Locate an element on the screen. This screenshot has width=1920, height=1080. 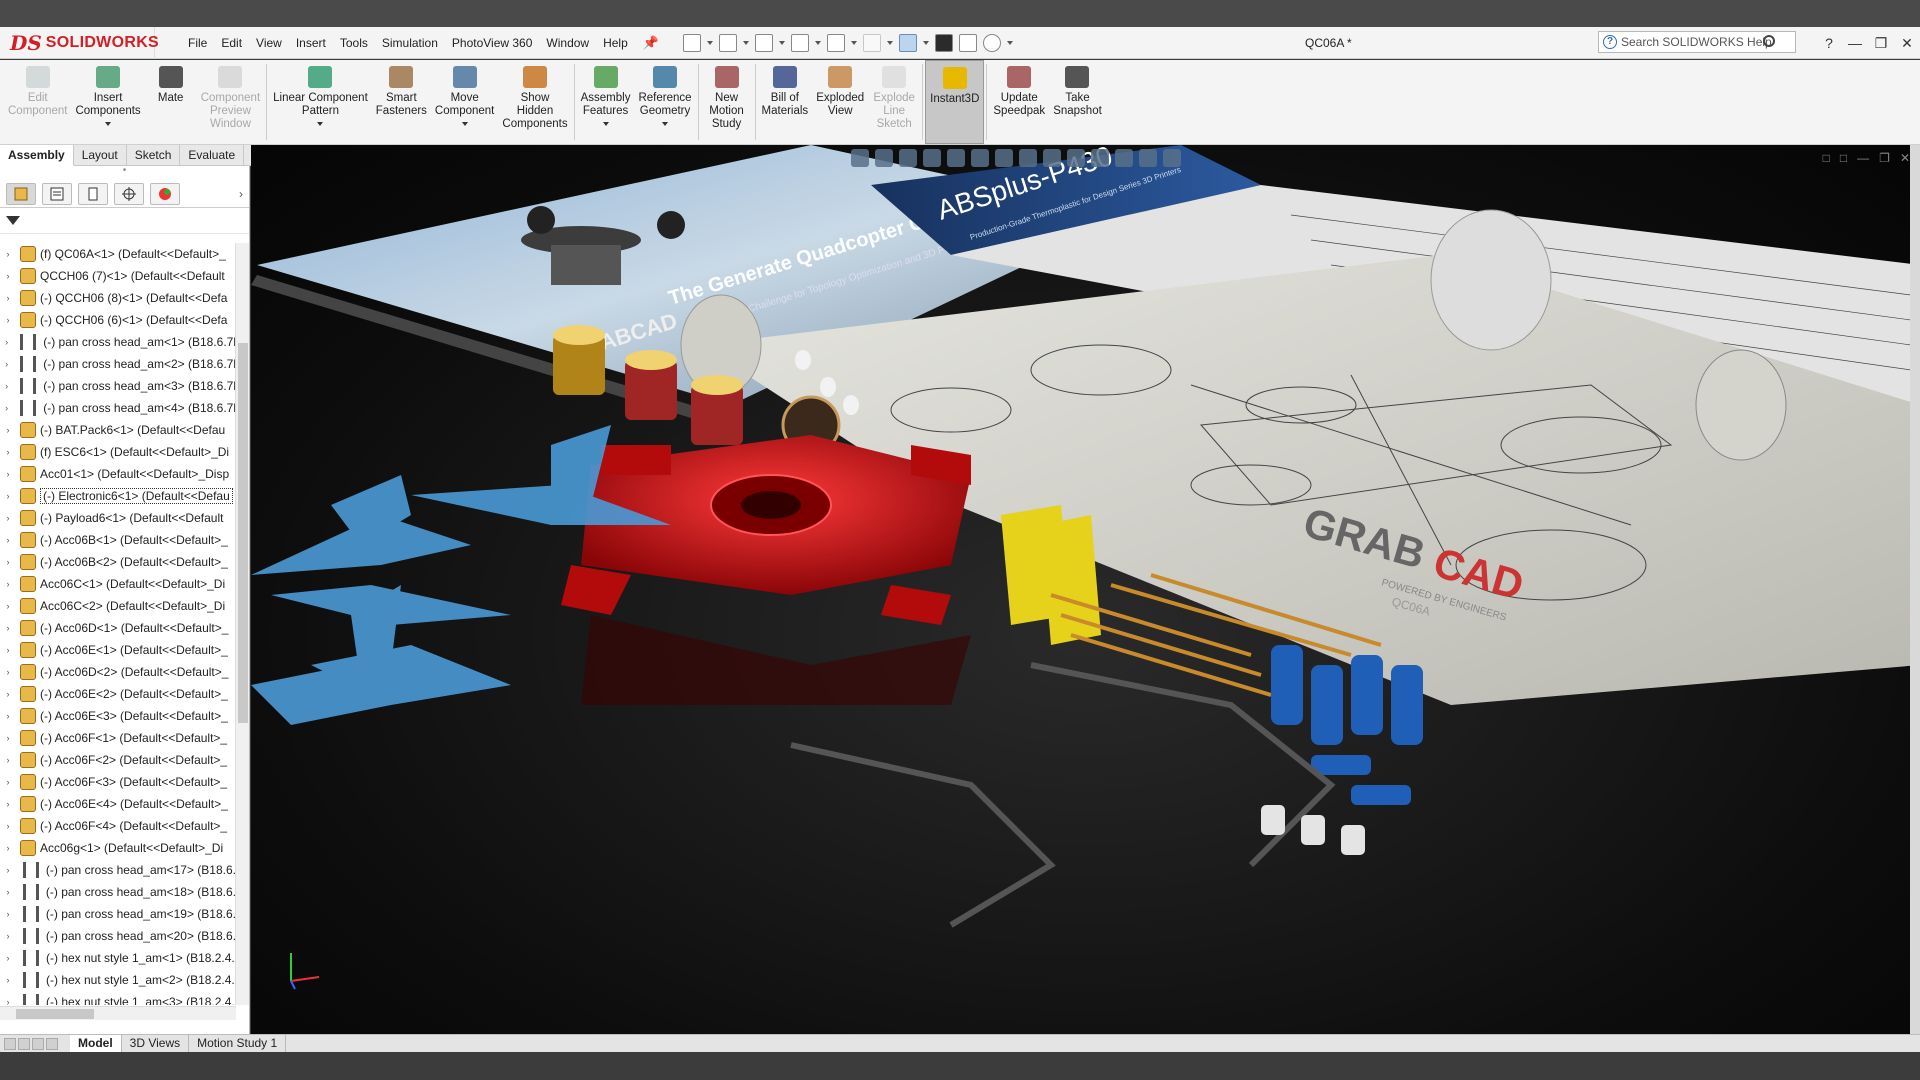
menu-view: View is located at coordinates (269, 43).